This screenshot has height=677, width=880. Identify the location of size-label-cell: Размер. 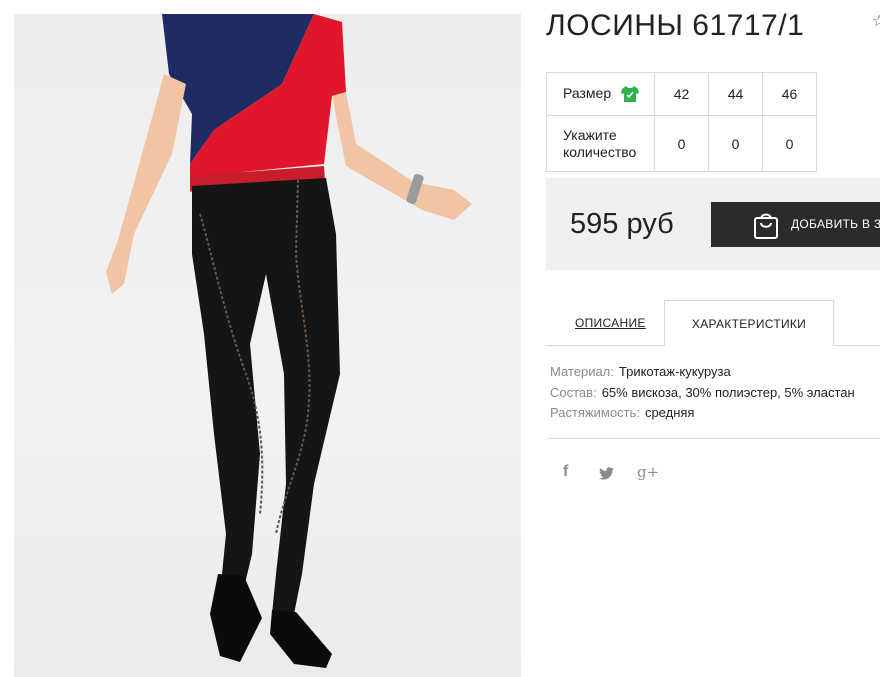
(600, 94).